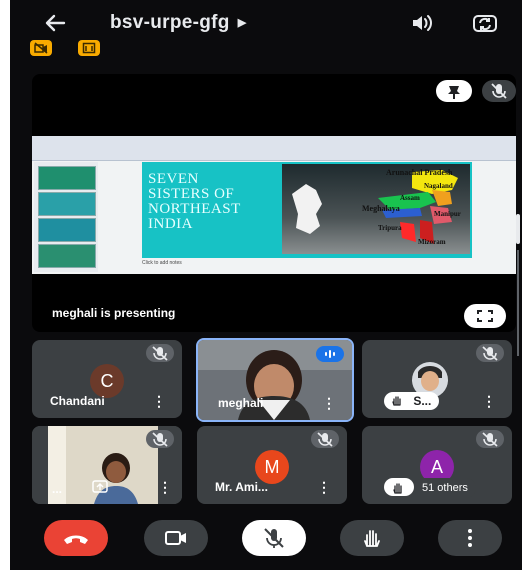 Image resolution: width=532 pixels, height=570 pixels. What do you see at coordinates (89, 48) in the screenshot?
I see `captions-badge-icon` at bounding box center [89, 48].